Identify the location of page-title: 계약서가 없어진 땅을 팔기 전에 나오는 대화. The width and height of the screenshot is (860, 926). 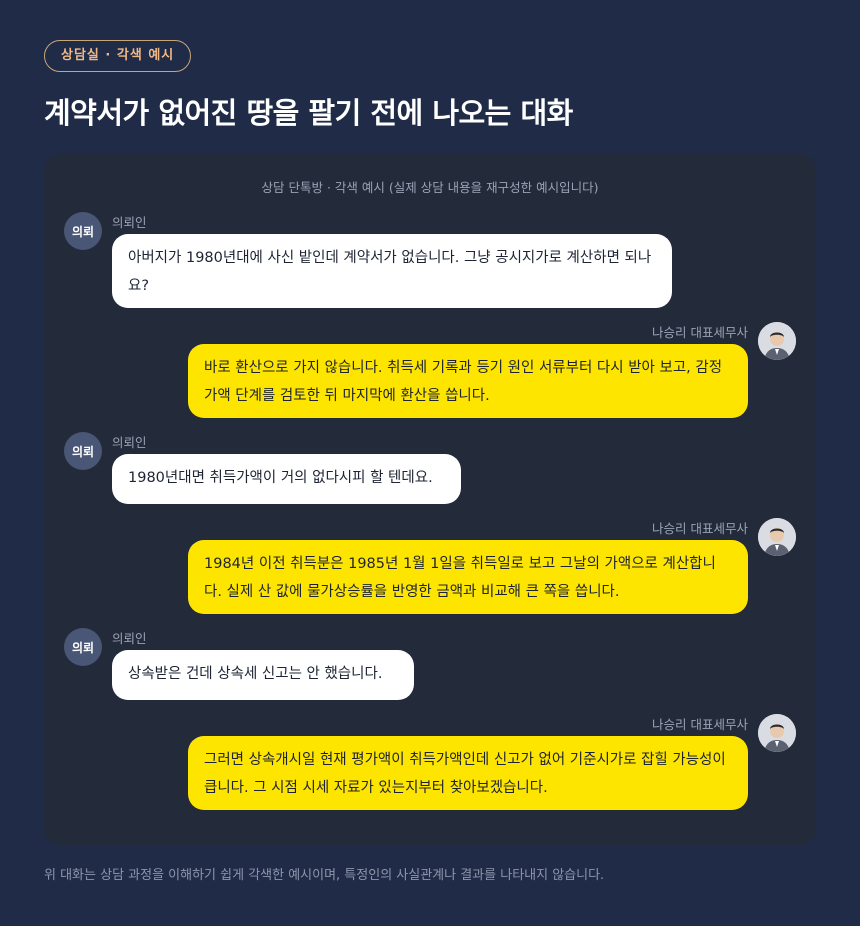
(308, 113).